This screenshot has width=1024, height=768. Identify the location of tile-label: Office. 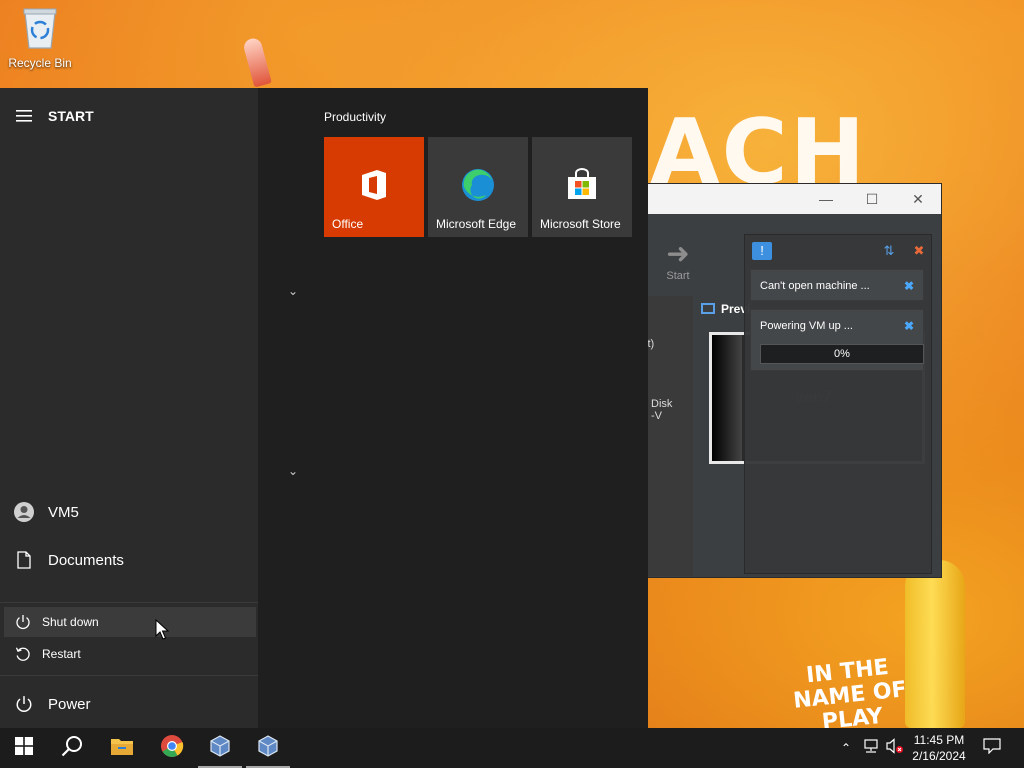
(348, 224).